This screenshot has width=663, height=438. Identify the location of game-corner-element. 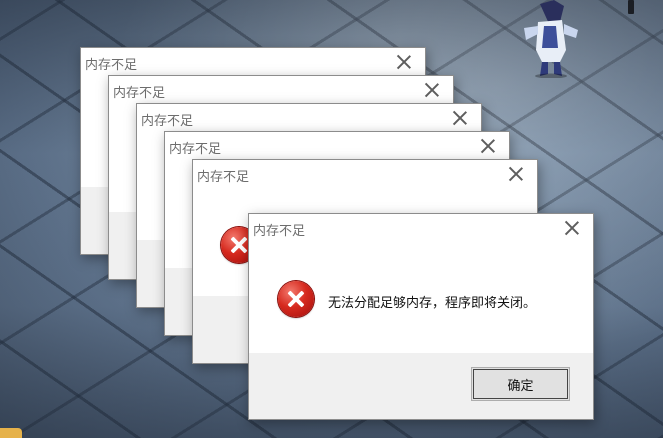
(11, 433).